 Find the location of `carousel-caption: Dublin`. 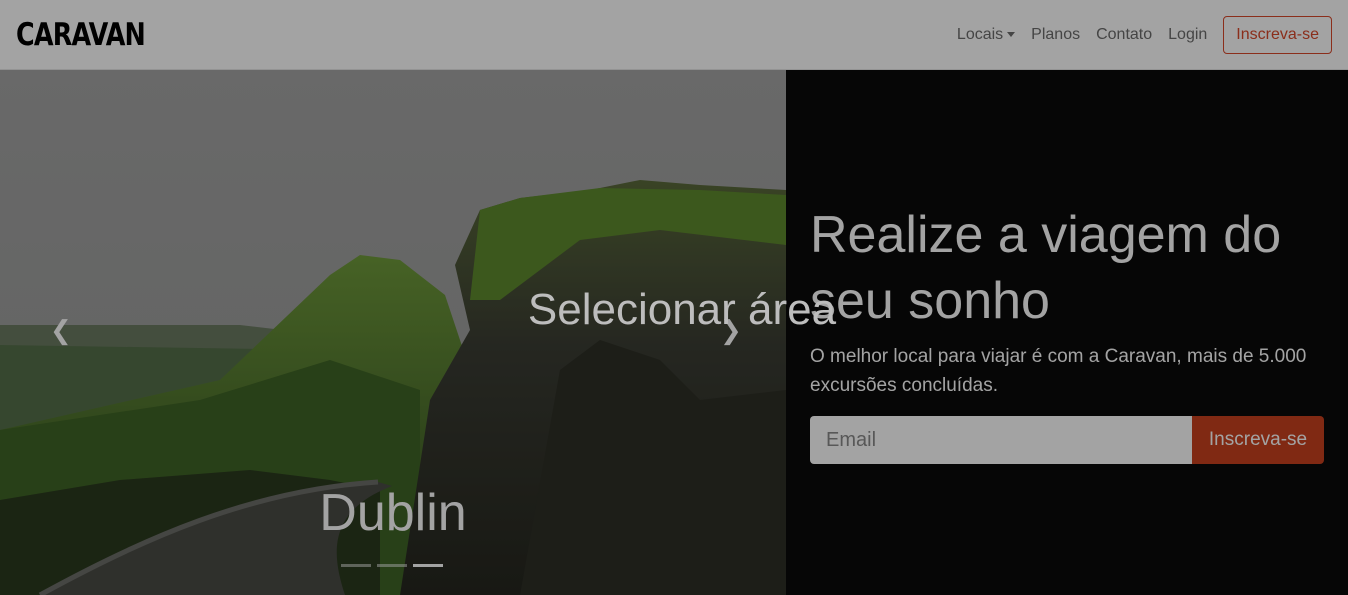

carousel-caption: Dublin is located at coordinates (393, 513).